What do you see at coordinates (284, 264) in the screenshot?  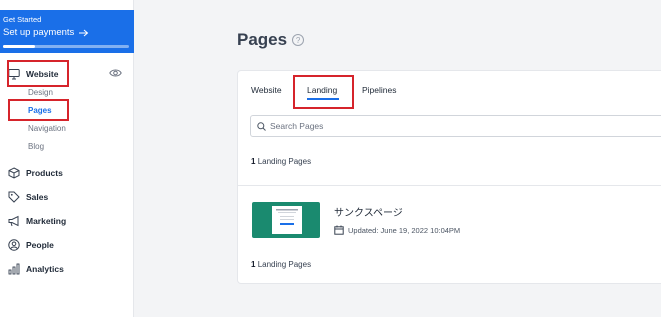 I see `footer-count-suffix: Landing Pages` at bounding box center [284, 264].